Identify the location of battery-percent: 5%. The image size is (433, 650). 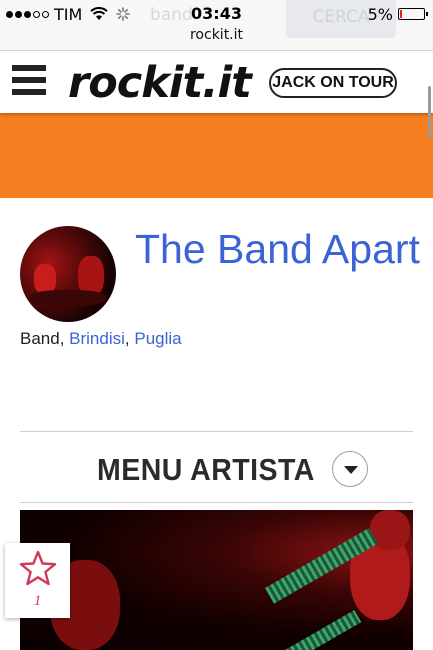
(380, 14).